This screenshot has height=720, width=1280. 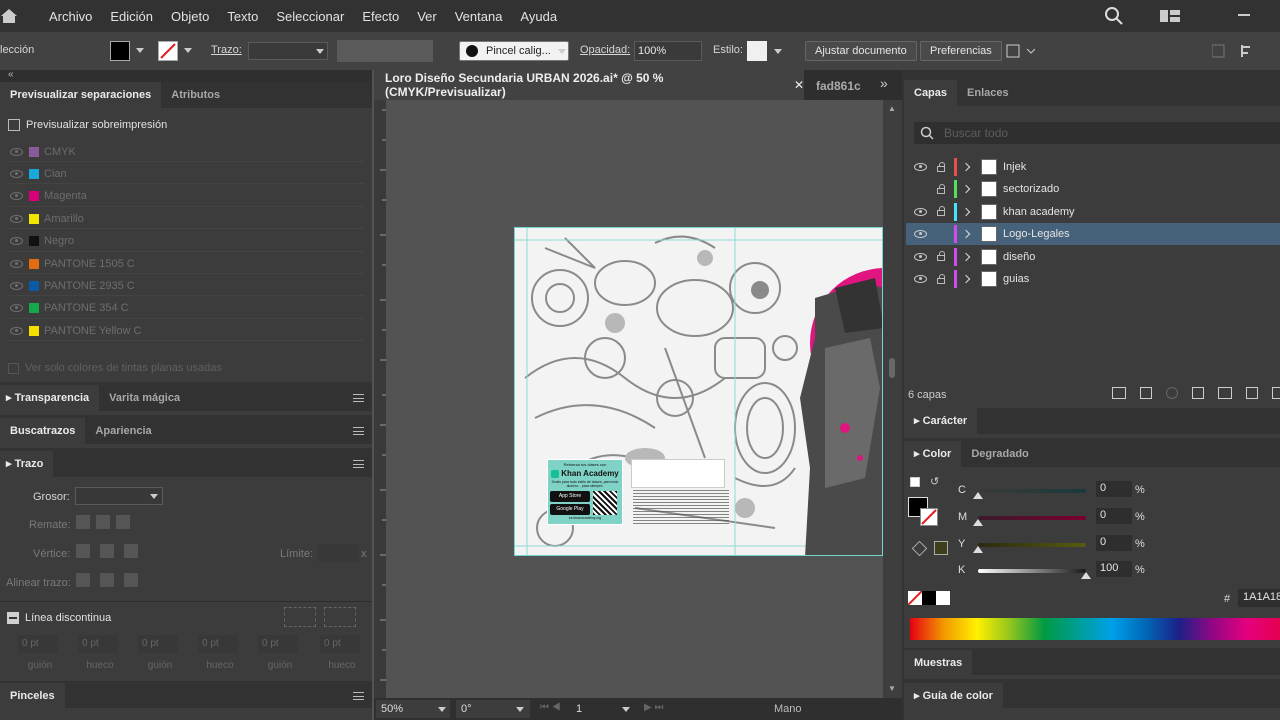 What do you see at coordinates (154, 496) in the screenshot?
I see `weight-dropdown-icon` at bounding box center [154, 496].